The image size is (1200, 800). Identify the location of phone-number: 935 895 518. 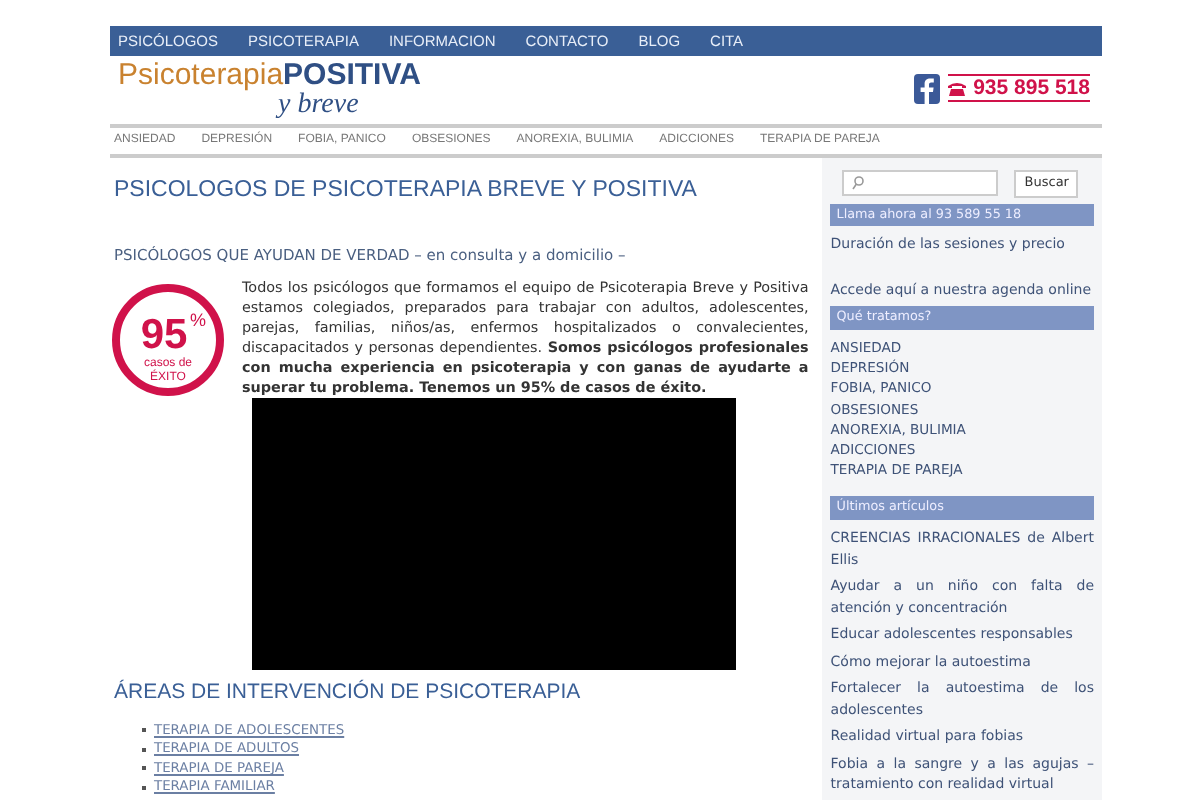
(1031, 88).